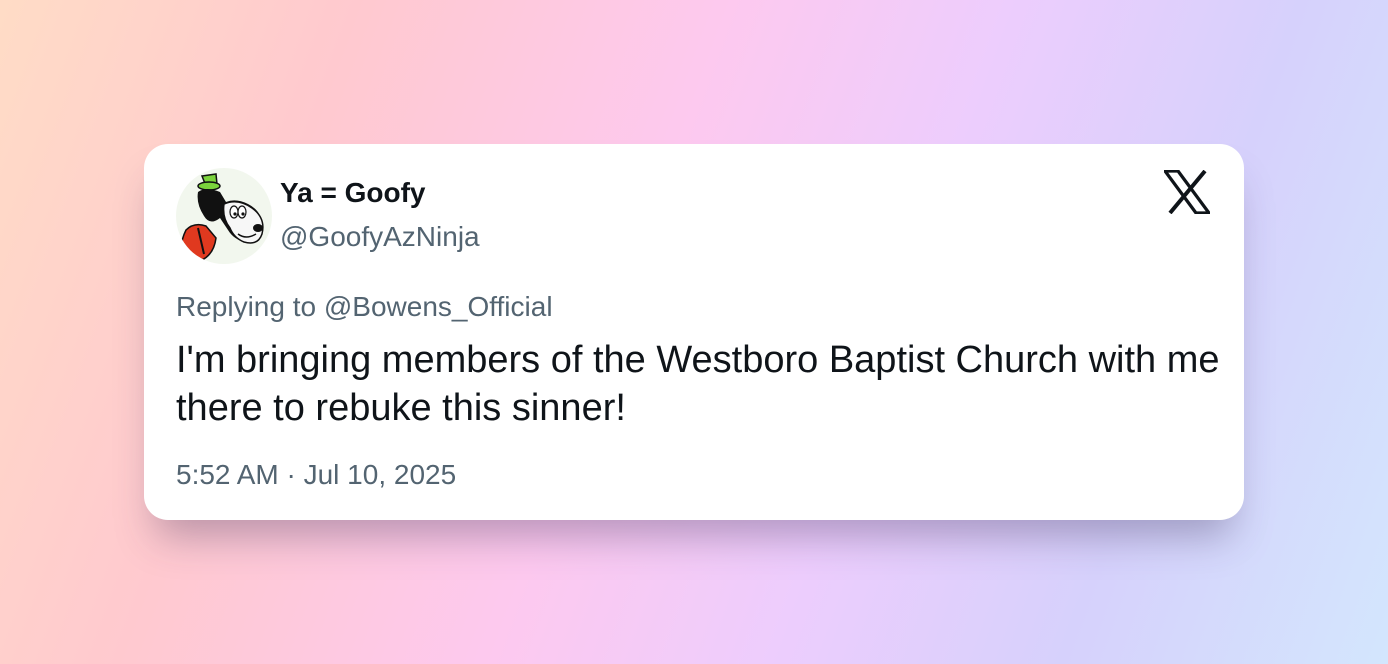 The height and width of the screenshot is (664, 1388). What do you see at coordinates (1187, 192) in the screenshot?
I see `x-logo-icon` at bounding box center [1187, 192].